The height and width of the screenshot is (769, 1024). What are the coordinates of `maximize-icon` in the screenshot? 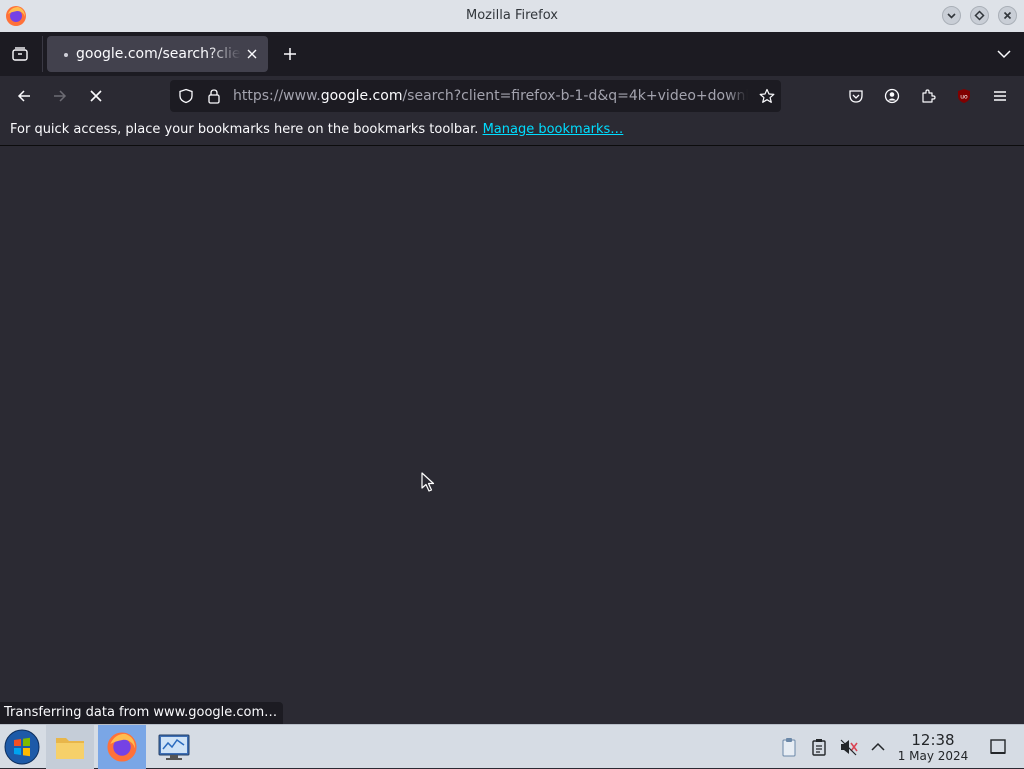 It's located at (979, 15).